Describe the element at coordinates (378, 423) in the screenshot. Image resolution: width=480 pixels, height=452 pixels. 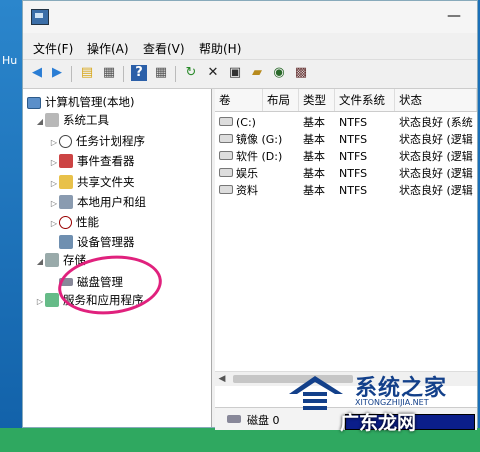
I see `watermark-site: 广东龙网` at that location.